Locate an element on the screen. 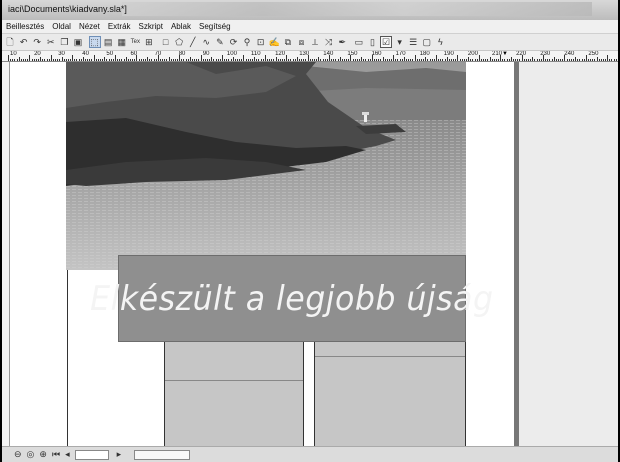  first-page-icon: ⏮ is located at coordinates (56, 454).